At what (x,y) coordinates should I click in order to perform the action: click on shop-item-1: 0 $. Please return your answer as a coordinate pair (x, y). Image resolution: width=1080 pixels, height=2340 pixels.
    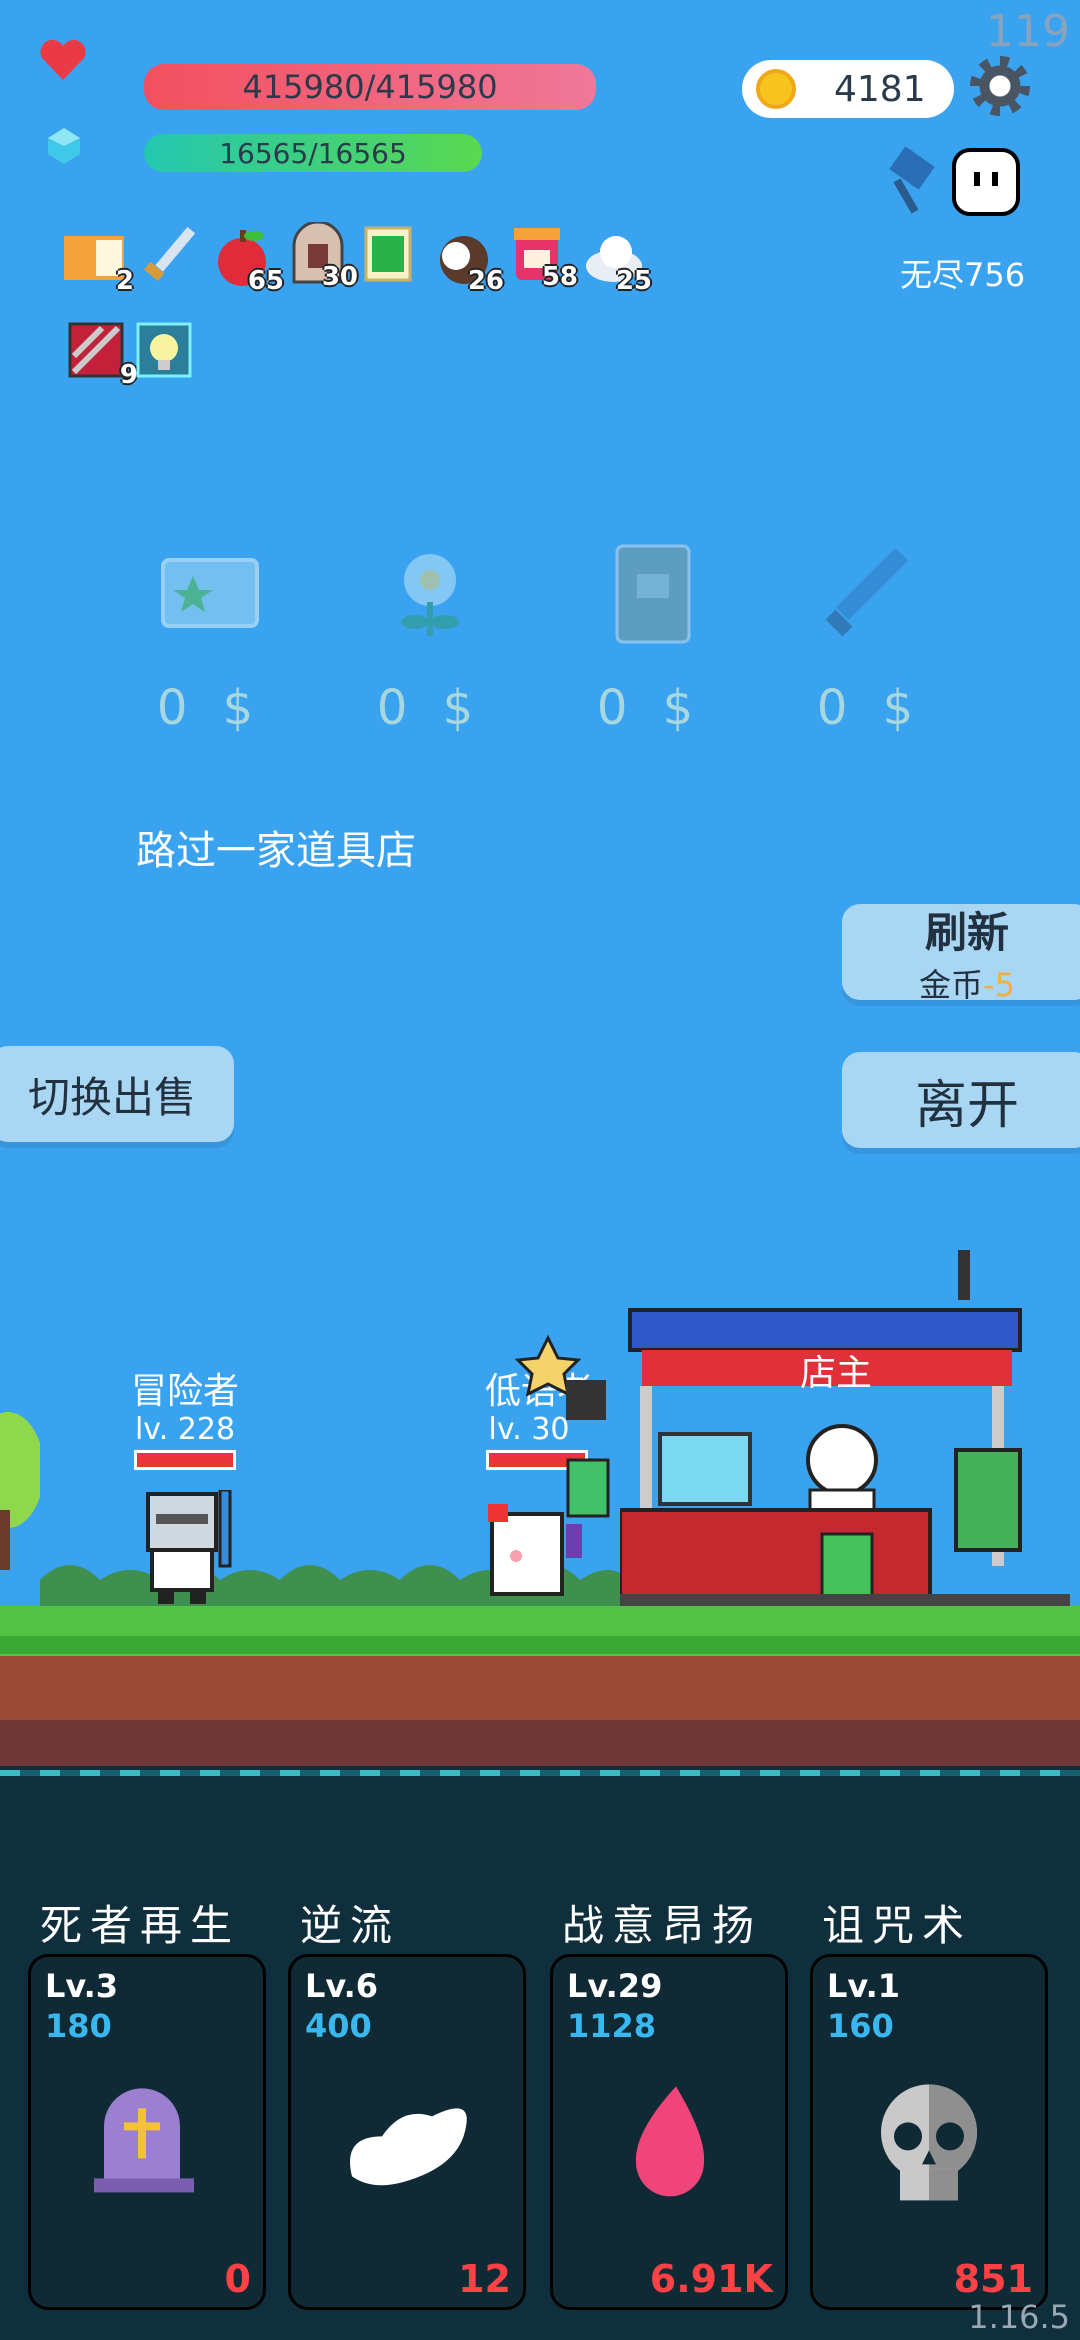
    Looking at the image, I should click on (210, 638).